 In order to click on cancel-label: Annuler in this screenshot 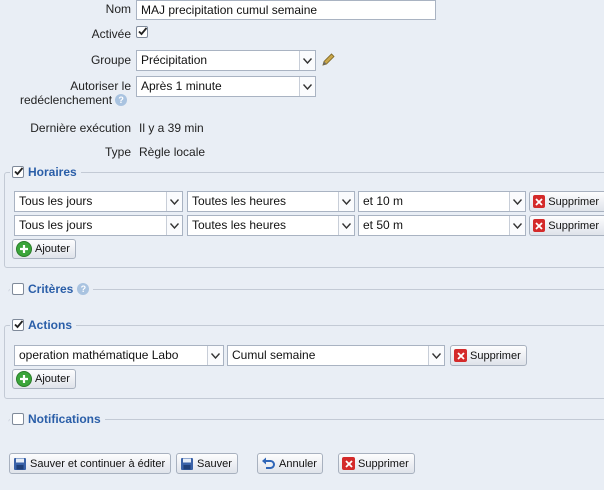, I will do `click(298, 463)`.